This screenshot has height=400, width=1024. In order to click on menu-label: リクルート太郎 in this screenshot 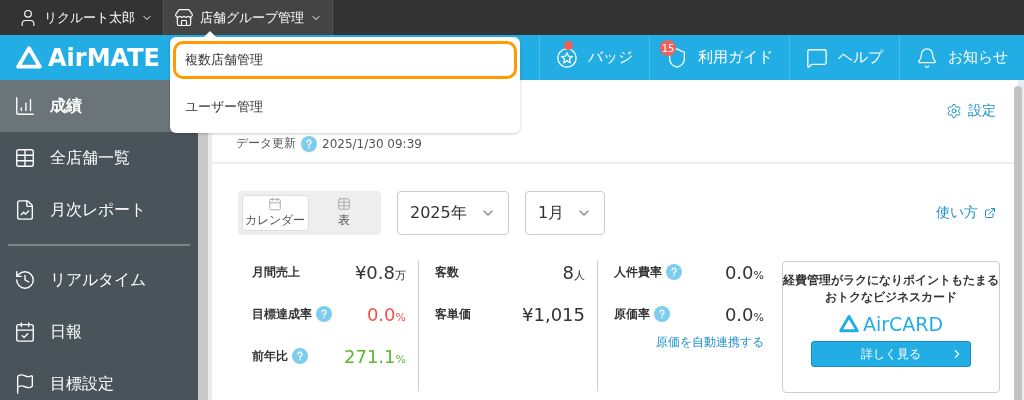, I will do `click(89, 17)`.